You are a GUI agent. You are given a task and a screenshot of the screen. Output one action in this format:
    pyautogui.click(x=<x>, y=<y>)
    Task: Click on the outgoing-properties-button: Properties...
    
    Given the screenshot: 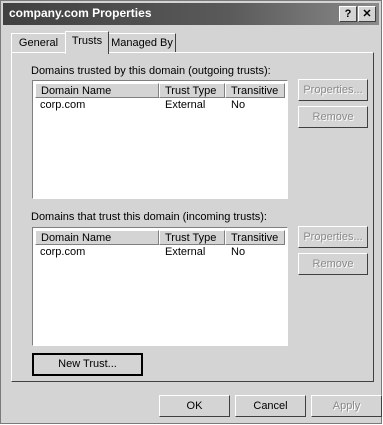 What is the action you would take?
    pyautogui.click(x=333, y=90)
    